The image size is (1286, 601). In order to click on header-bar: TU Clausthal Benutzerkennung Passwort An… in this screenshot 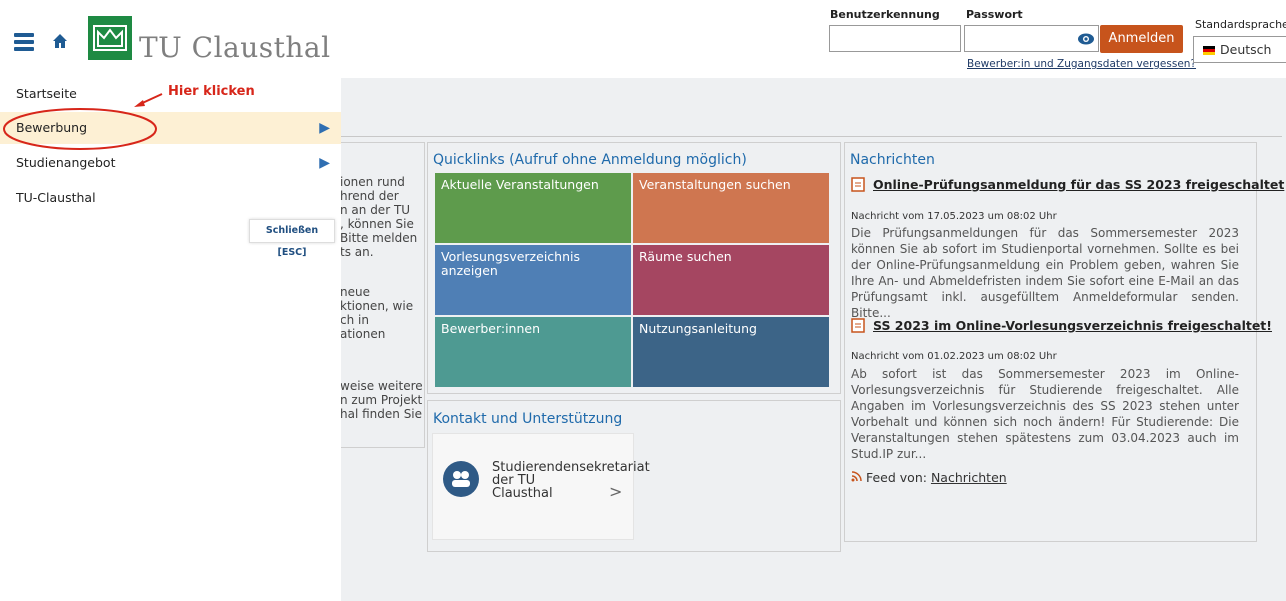, I will do `click(643, 39)`.